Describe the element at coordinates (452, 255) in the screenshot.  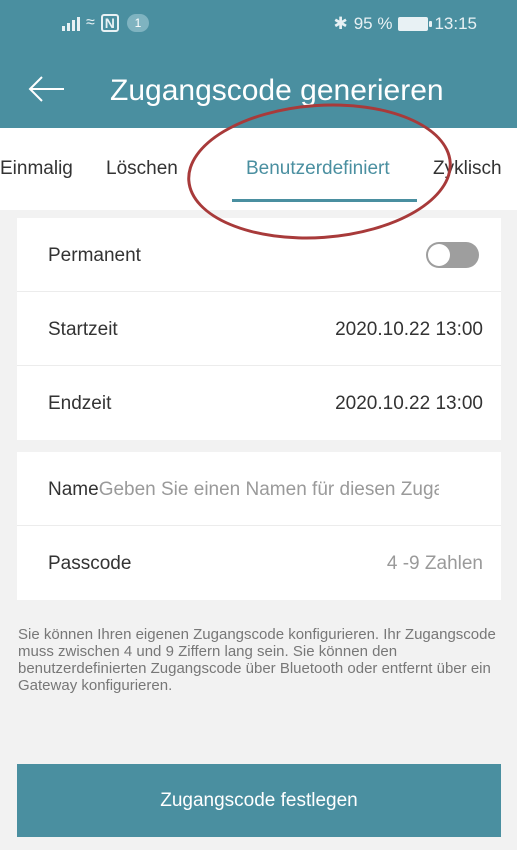
I see `permanent-toggle` at that location.